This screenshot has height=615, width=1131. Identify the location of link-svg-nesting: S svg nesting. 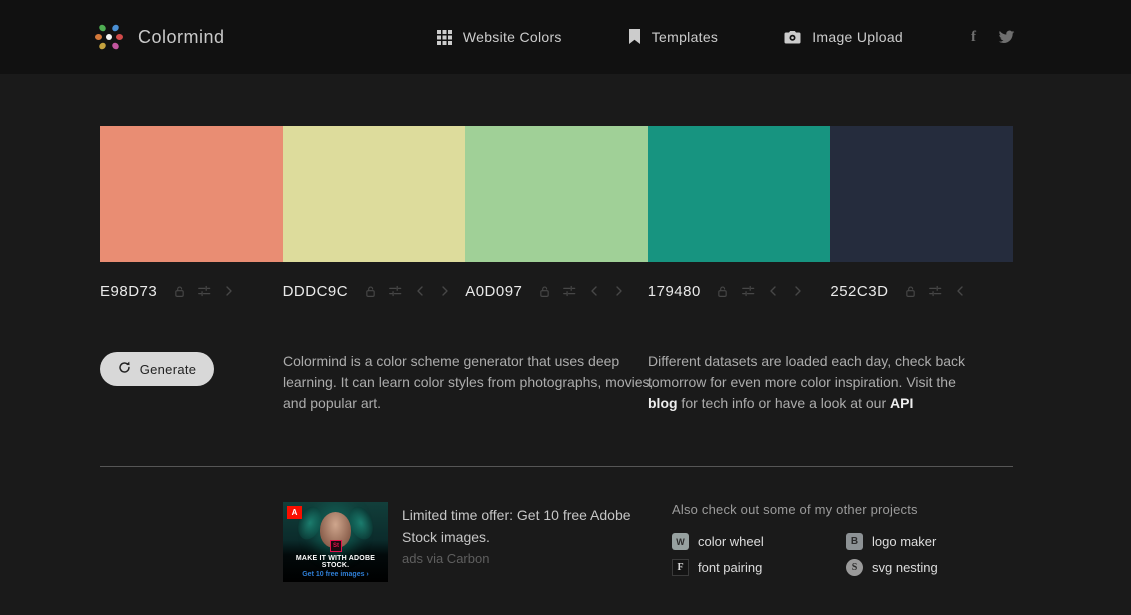
(892, 567).